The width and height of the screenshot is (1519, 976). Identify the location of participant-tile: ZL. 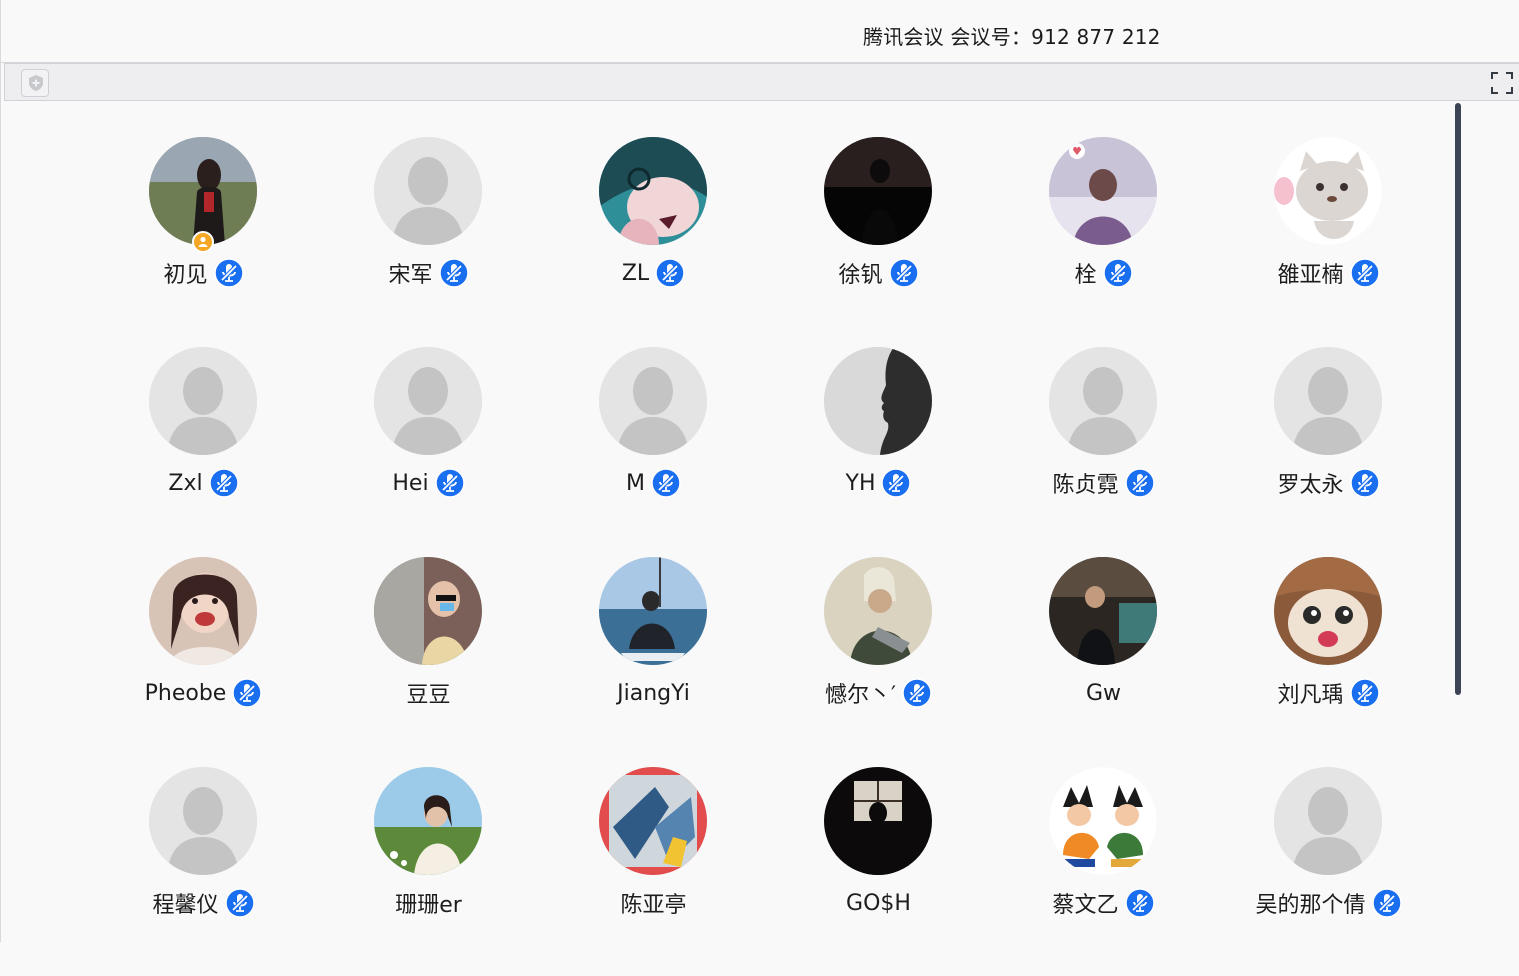
(653, 241).